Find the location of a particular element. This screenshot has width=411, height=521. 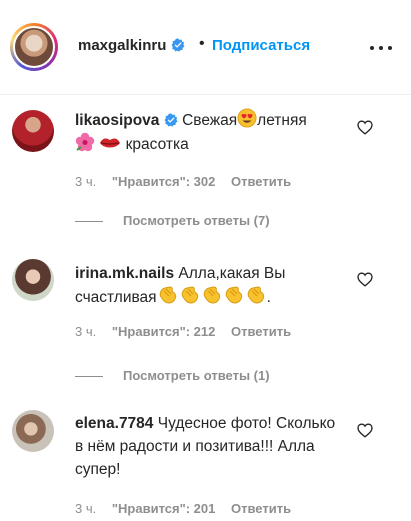

heart-eyes-emoji is located at coordinates (247, 118).